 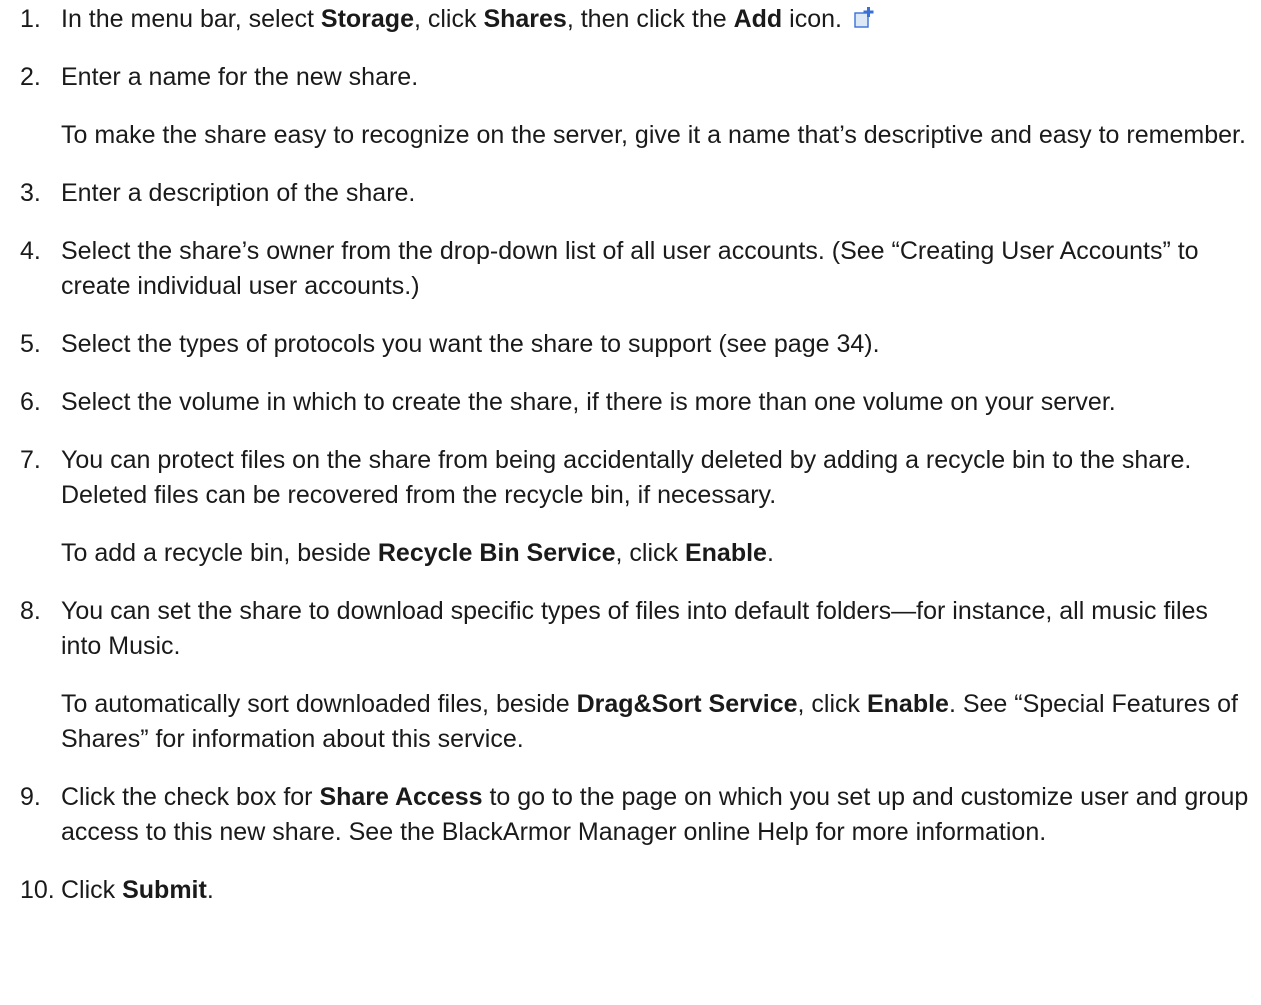 I want to click on step-number: 9., so click(x=30, y=797).